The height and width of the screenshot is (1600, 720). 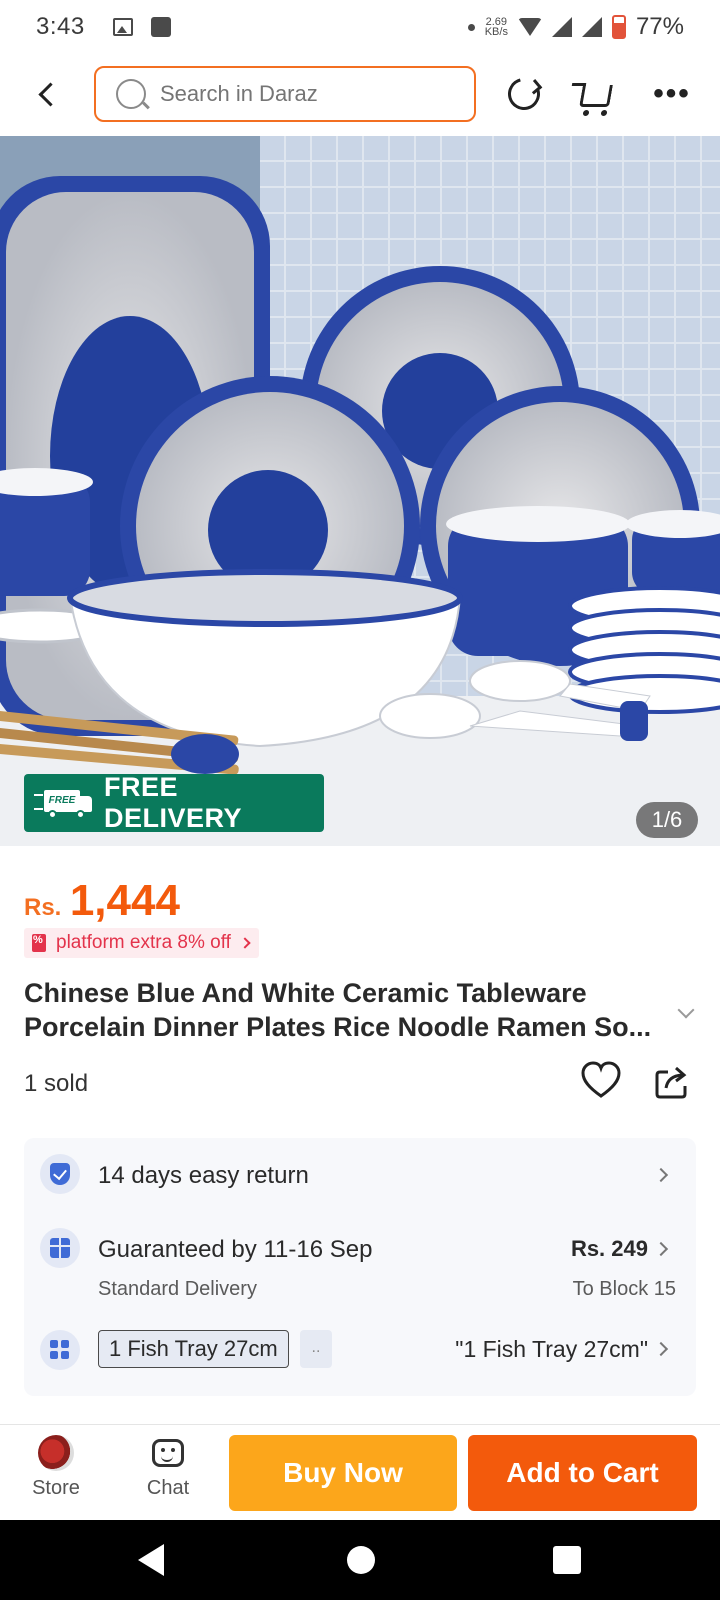 I want to click on system-navigation-bar, so click(x=360, y=1560).